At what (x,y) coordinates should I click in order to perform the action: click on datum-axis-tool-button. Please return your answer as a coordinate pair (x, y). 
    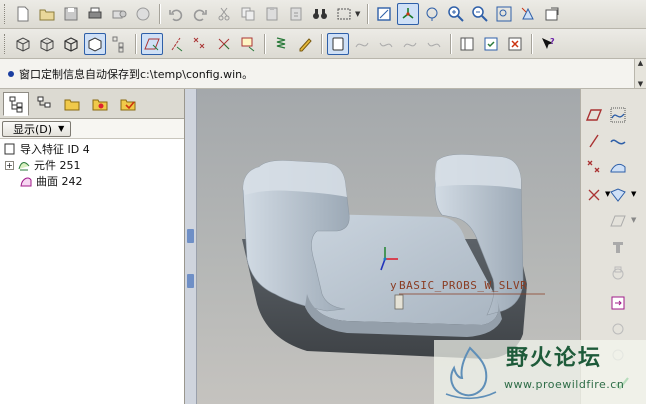
    Looking at the image, I should click on (594, 141).